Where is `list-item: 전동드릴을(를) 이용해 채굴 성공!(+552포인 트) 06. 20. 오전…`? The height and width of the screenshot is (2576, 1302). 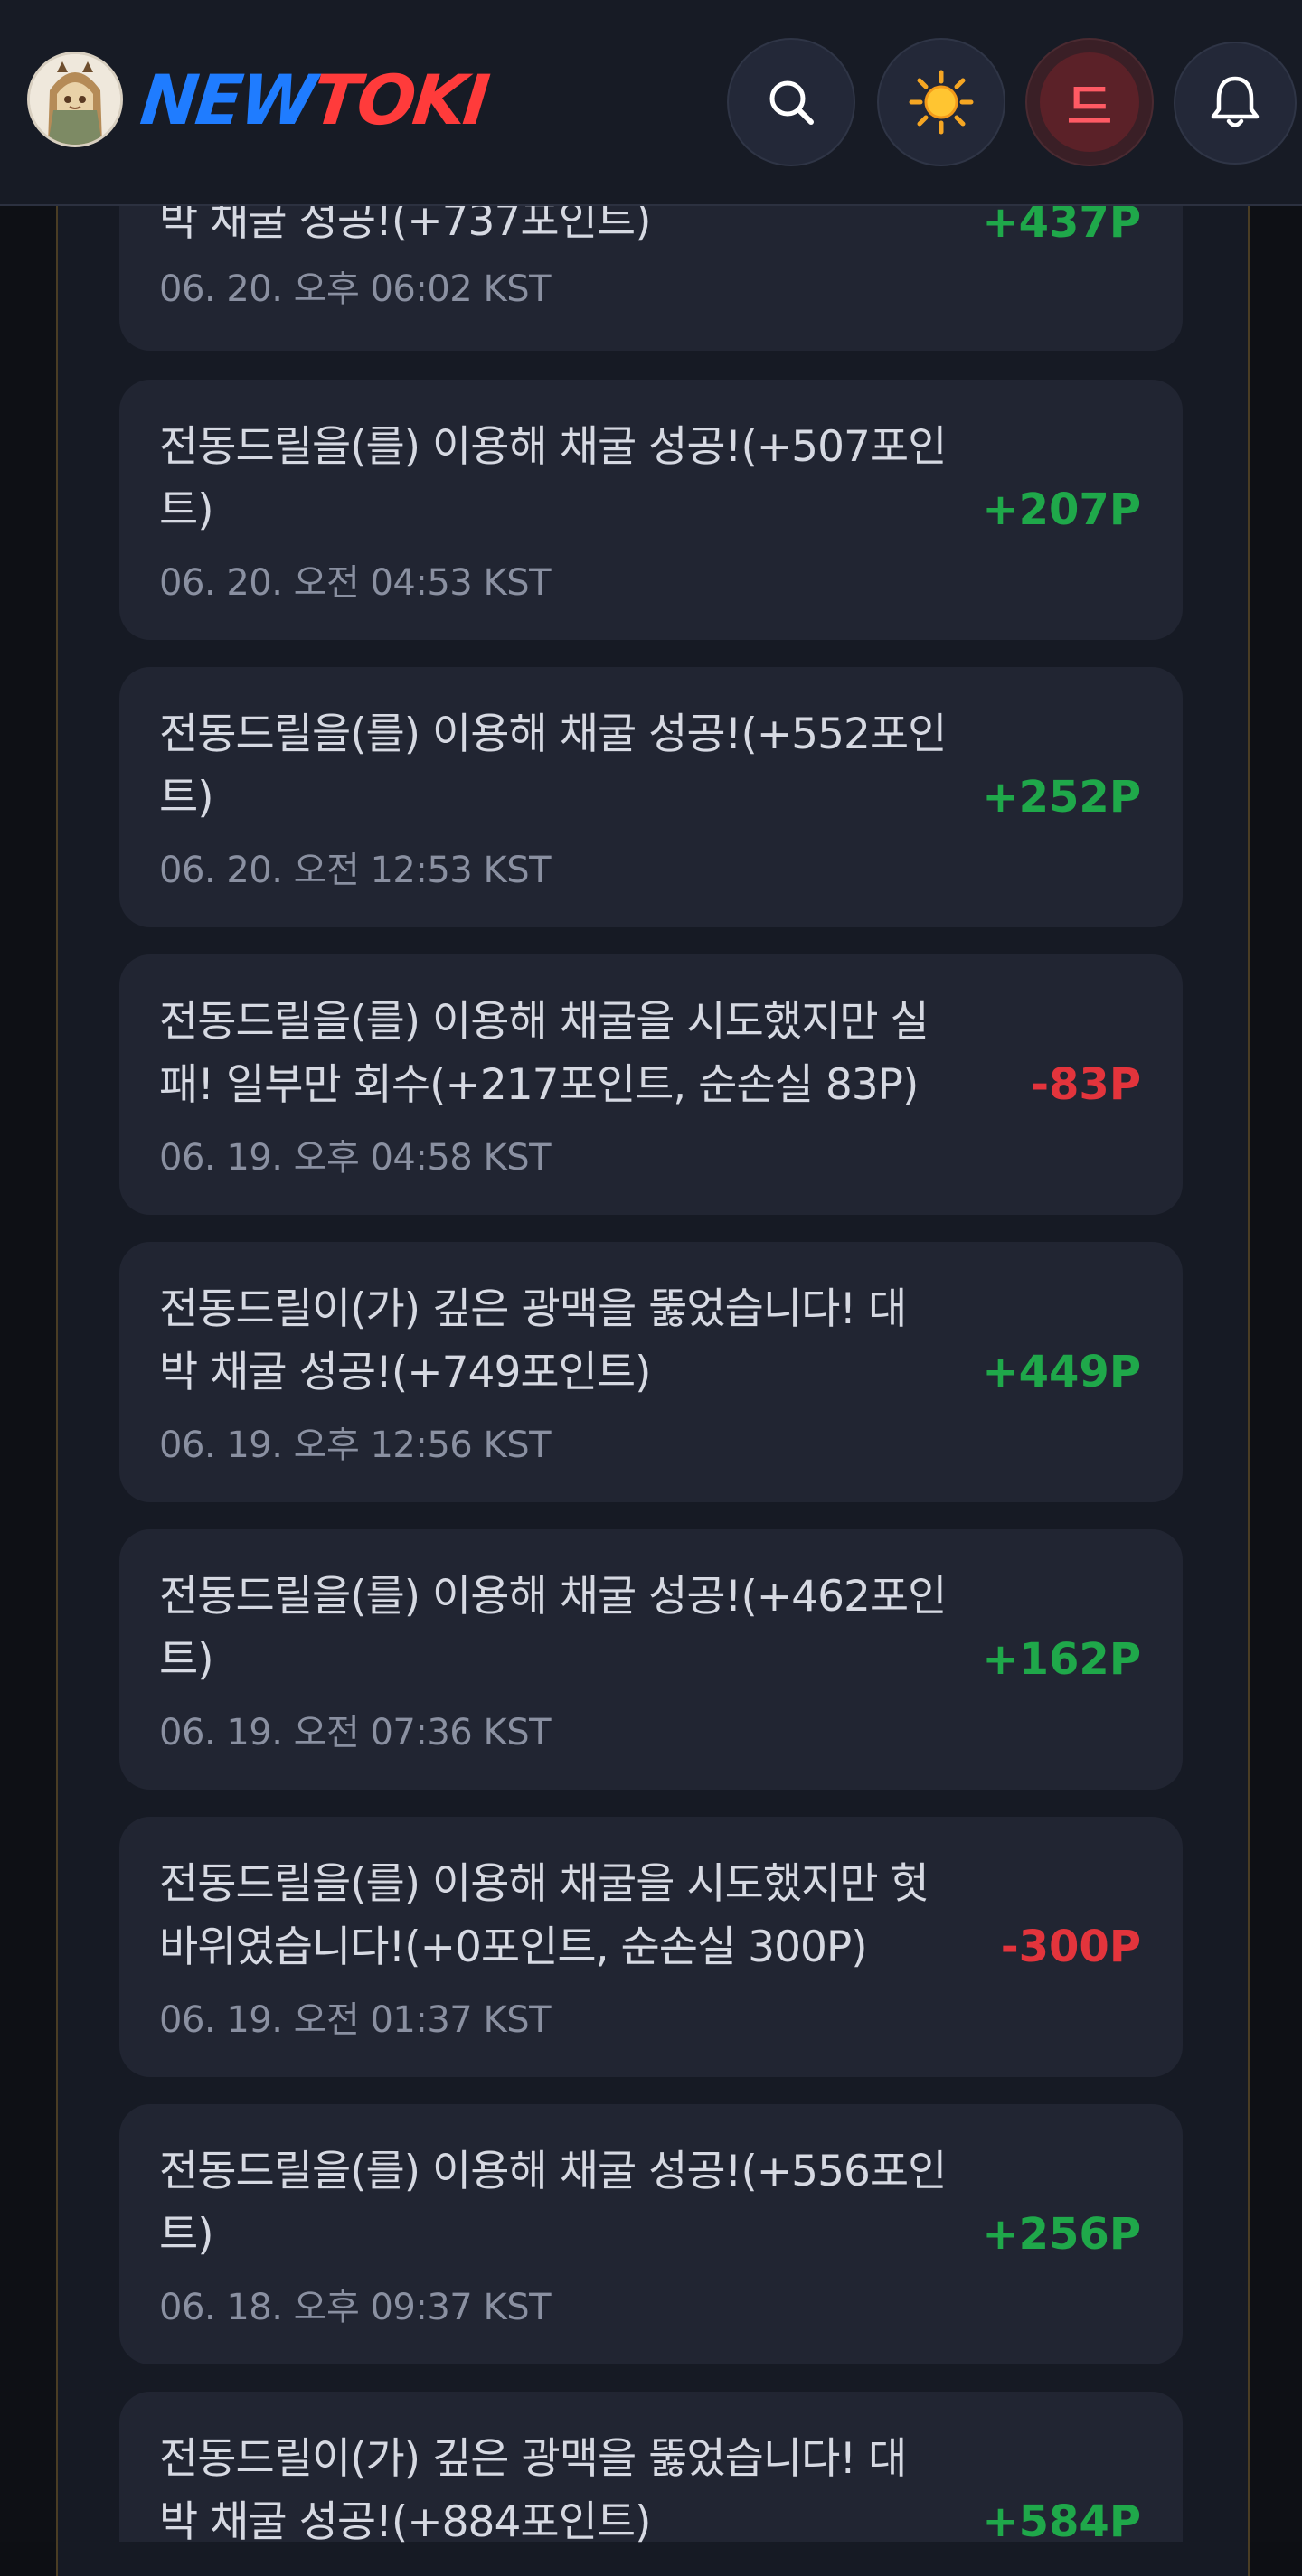
list-item: 전동드릴을(를) 이용해 채굴 성공!(+552포인 트) 06. 20. 오전… is located at coordinates (651, 797).